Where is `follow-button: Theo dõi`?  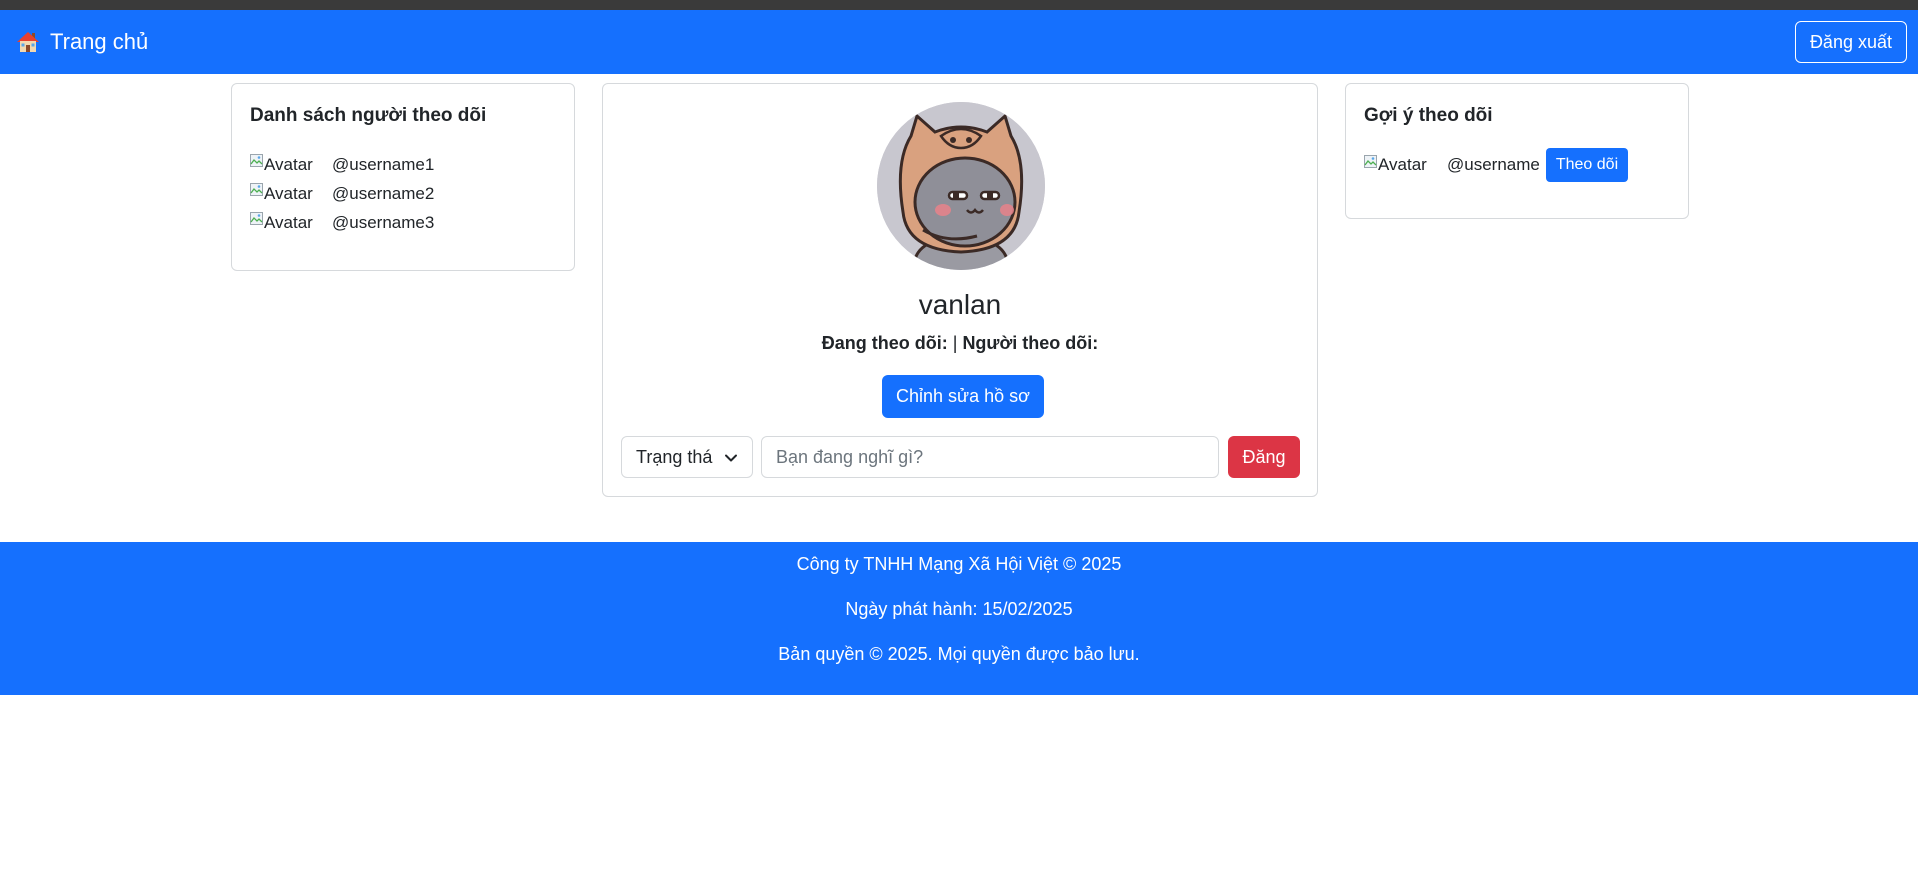 follow-button: Theo dõi is located at coordinates (1587, 165).